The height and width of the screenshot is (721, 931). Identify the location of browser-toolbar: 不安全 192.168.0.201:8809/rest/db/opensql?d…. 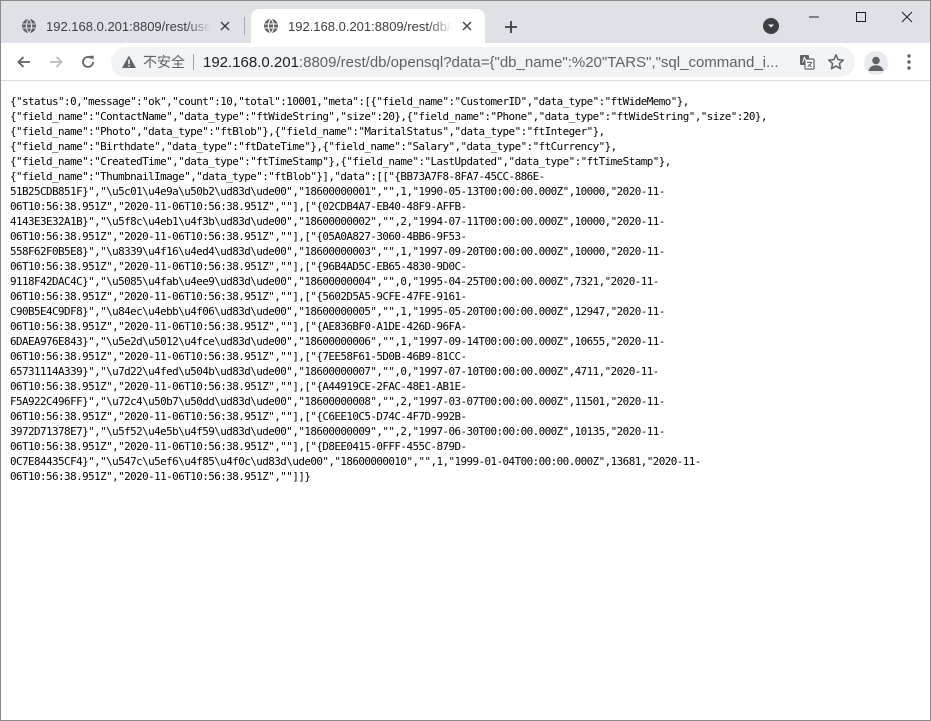
(465, 62).